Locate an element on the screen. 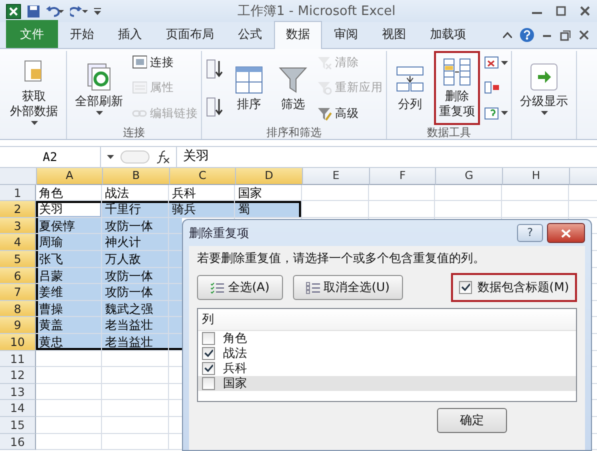 This screenshot has height=451, width=597. excel-icon is located at coordinates (13, 11).